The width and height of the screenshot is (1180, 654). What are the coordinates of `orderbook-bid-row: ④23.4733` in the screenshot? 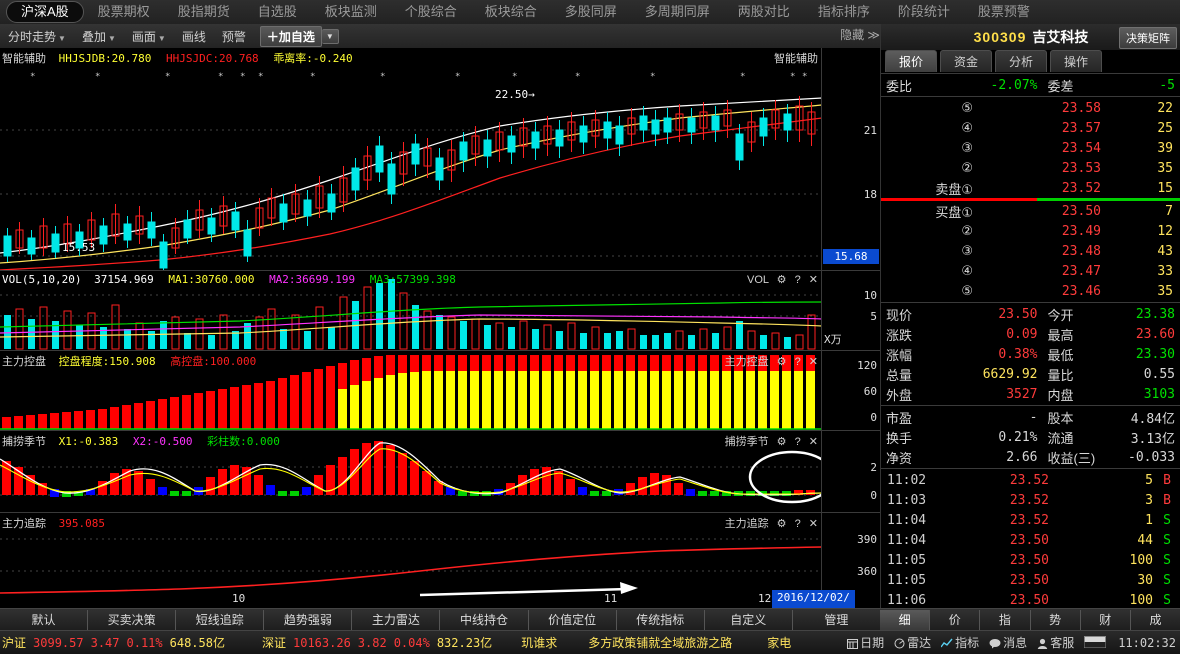 It's located at (1030, 271).